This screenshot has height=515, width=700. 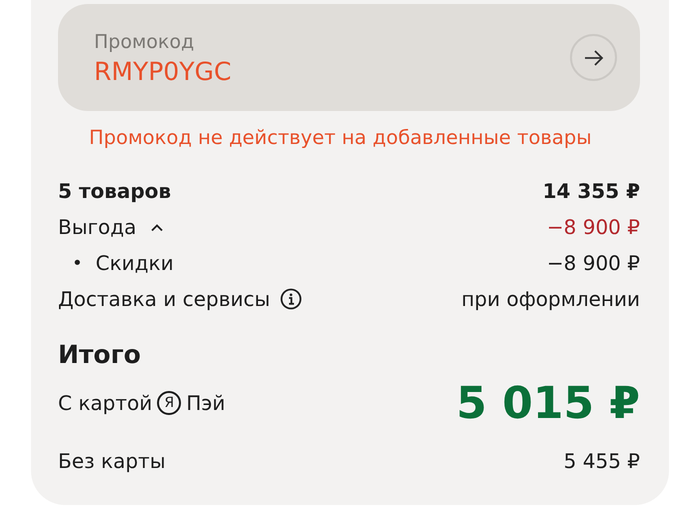 What do you see at coordinates (112, 461) in the screenshot?
I see `no-card-label: Без карты` at bounding box center [112, 461].